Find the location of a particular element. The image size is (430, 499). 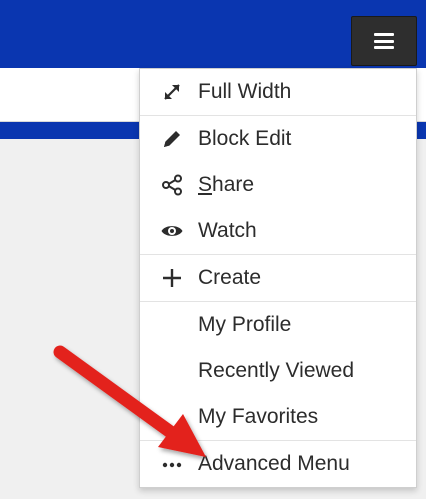

menu-group-view: Full Width is located at coordinates (278, 92).